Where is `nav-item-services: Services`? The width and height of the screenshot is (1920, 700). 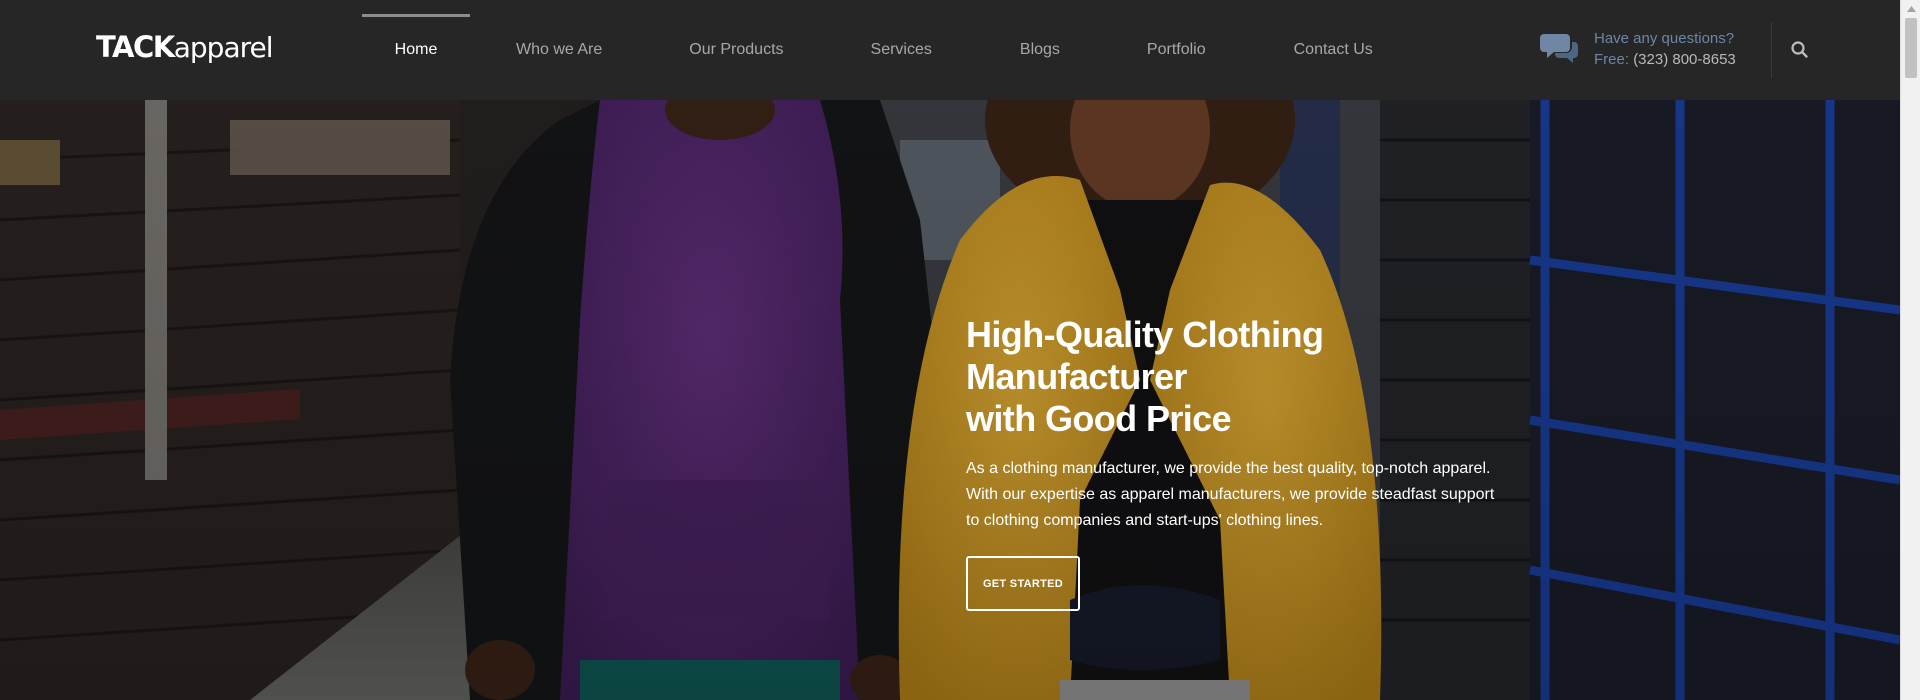
nav-item-services: Services is located at coordinates (901, 50).